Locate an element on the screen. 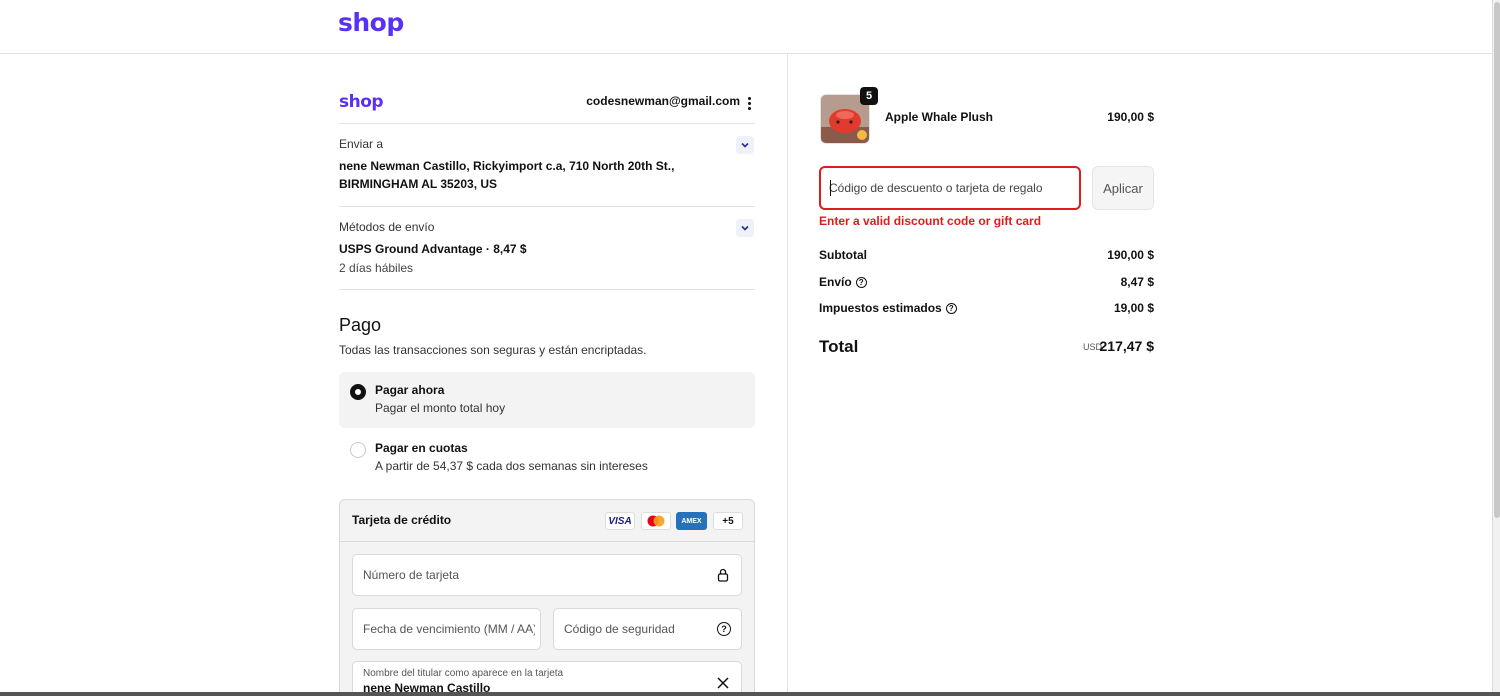 The width and height of the screenshot is (1500, 696). ship-to-expand is located at coordinates (745, 145).